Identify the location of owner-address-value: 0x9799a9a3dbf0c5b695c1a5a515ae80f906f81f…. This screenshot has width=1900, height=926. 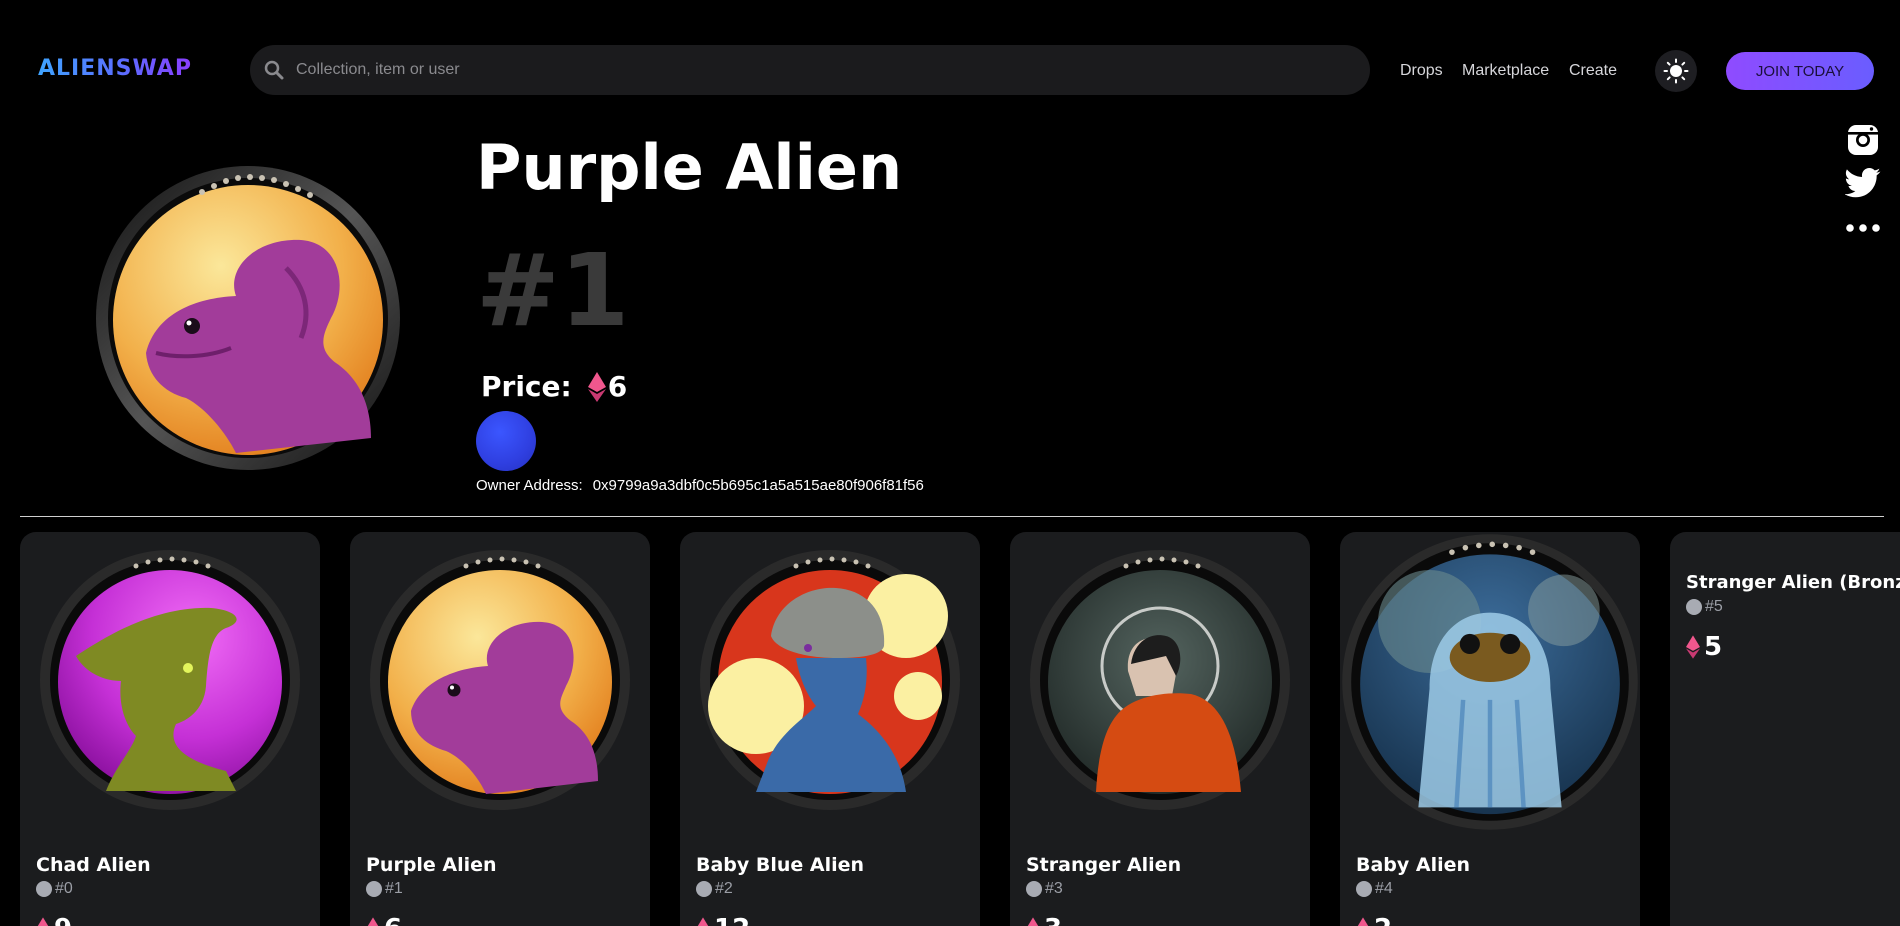
(758, 485).